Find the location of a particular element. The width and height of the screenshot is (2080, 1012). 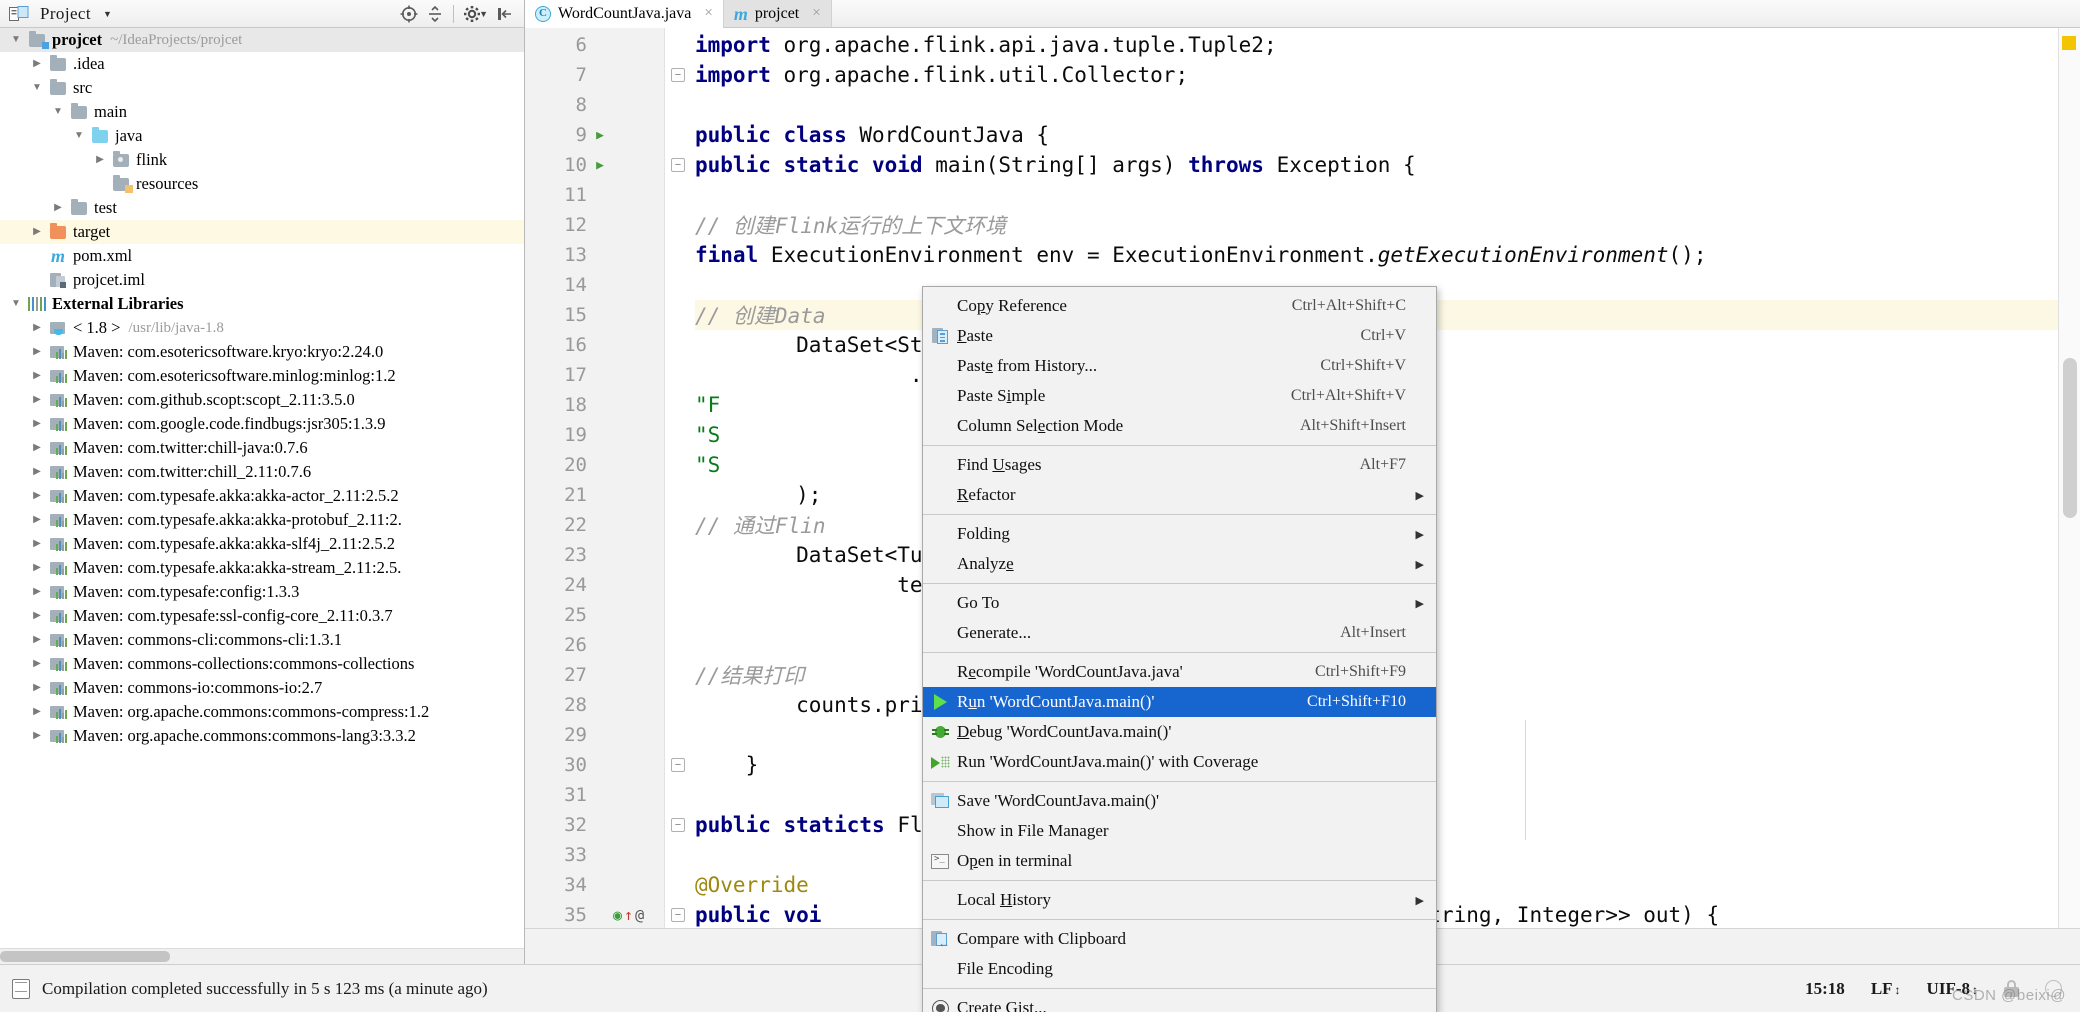

gutter-line: 31 is located at coordinates (595, 795).